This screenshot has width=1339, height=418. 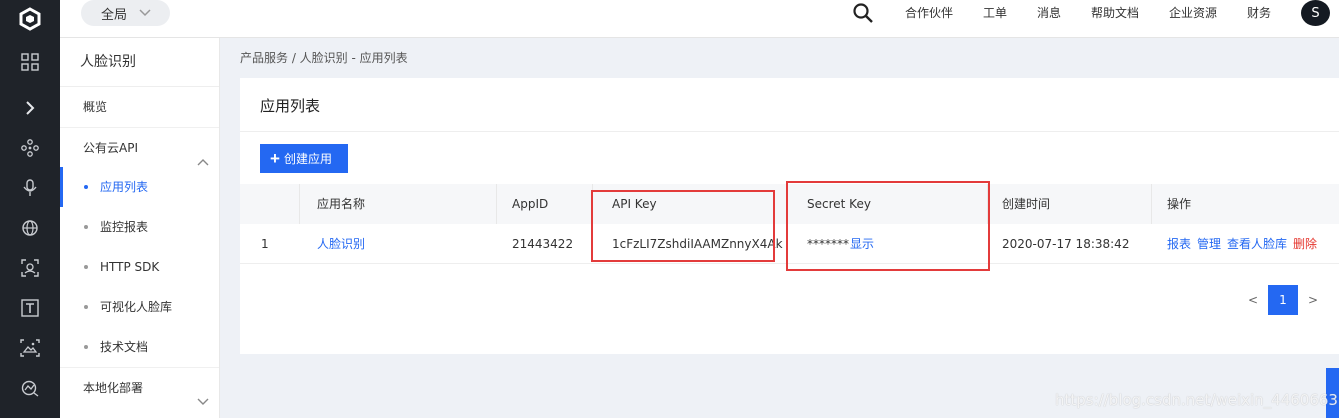 What do you see at coordinates (669, 19) in the screenshot?
I see `top-bar: 全局 合作伙伴 工单 消息 帮助文档 企业资源 财务 S` at bounding box center [669, 19].